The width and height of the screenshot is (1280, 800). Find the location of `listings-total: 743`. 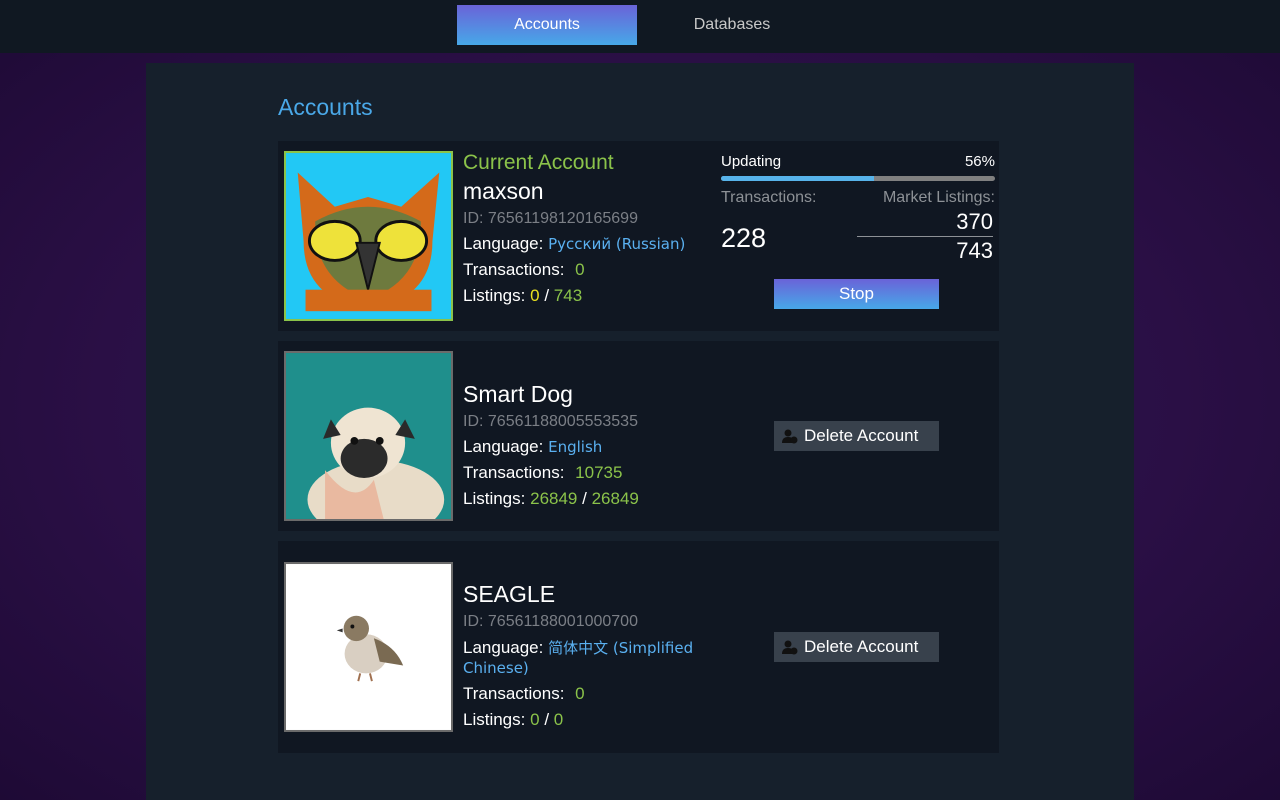

listings-total: 743 is located at coordinates (568, 295).